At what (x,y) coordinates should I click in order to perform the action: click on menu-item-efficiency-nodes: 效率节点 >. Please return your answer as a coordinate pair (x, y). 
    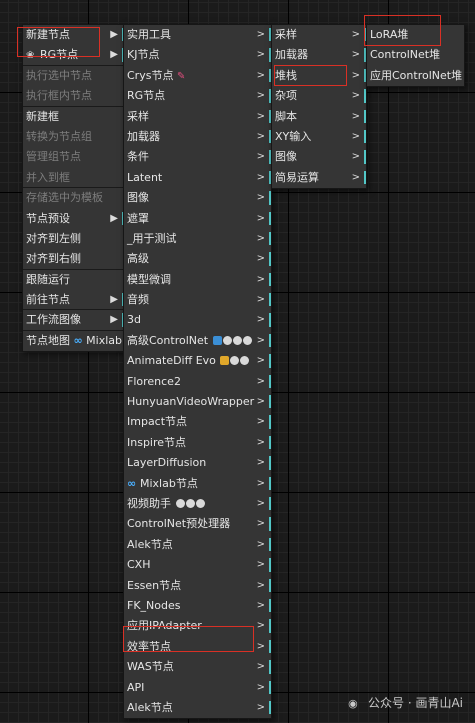
    Looking at the image, I should click on (197, 647).